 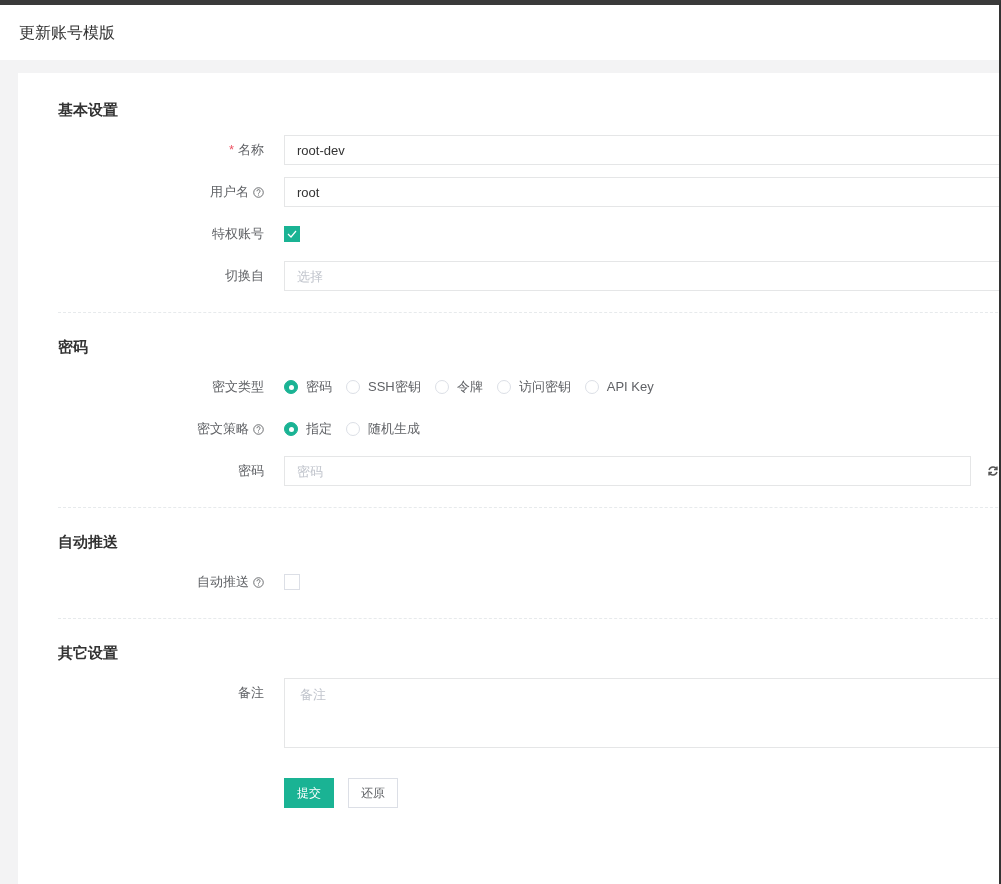 What do you see at coordinates (223, 429) in the screenshot?
I see `field-label: 密文策略` at bounding box center [223, 429].